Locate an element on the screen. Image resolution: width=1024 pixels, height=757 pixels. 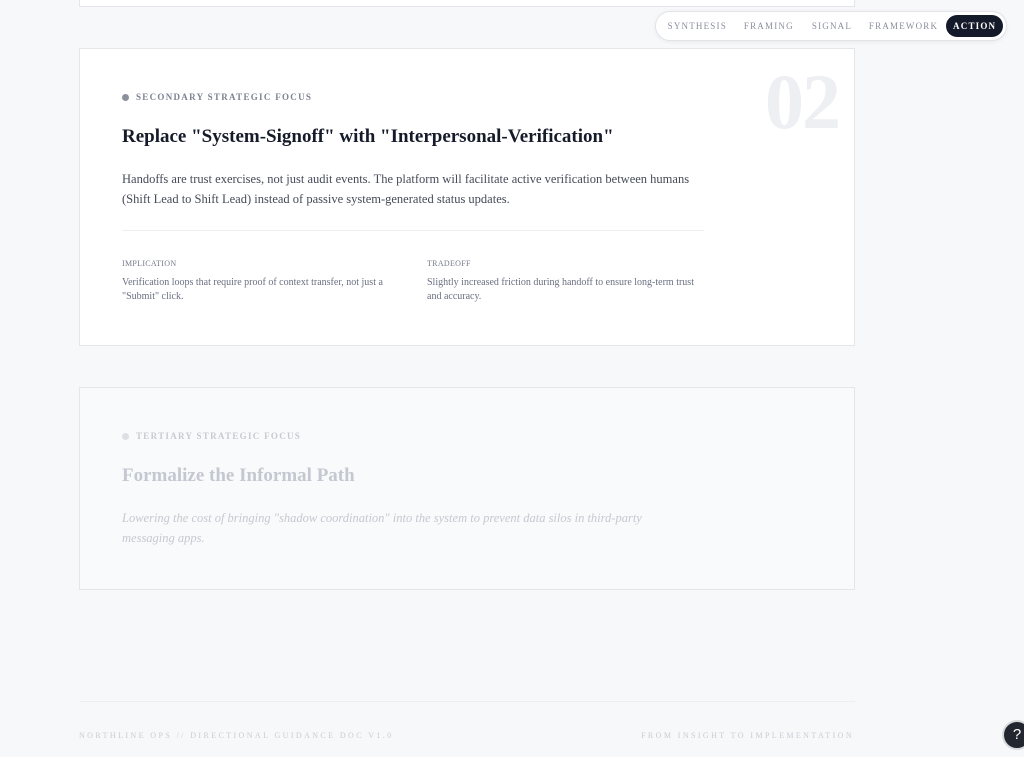
secondary-eyebrow: SECONDARY STRATEGIC FOCUS is located at coordinates (217, 97).